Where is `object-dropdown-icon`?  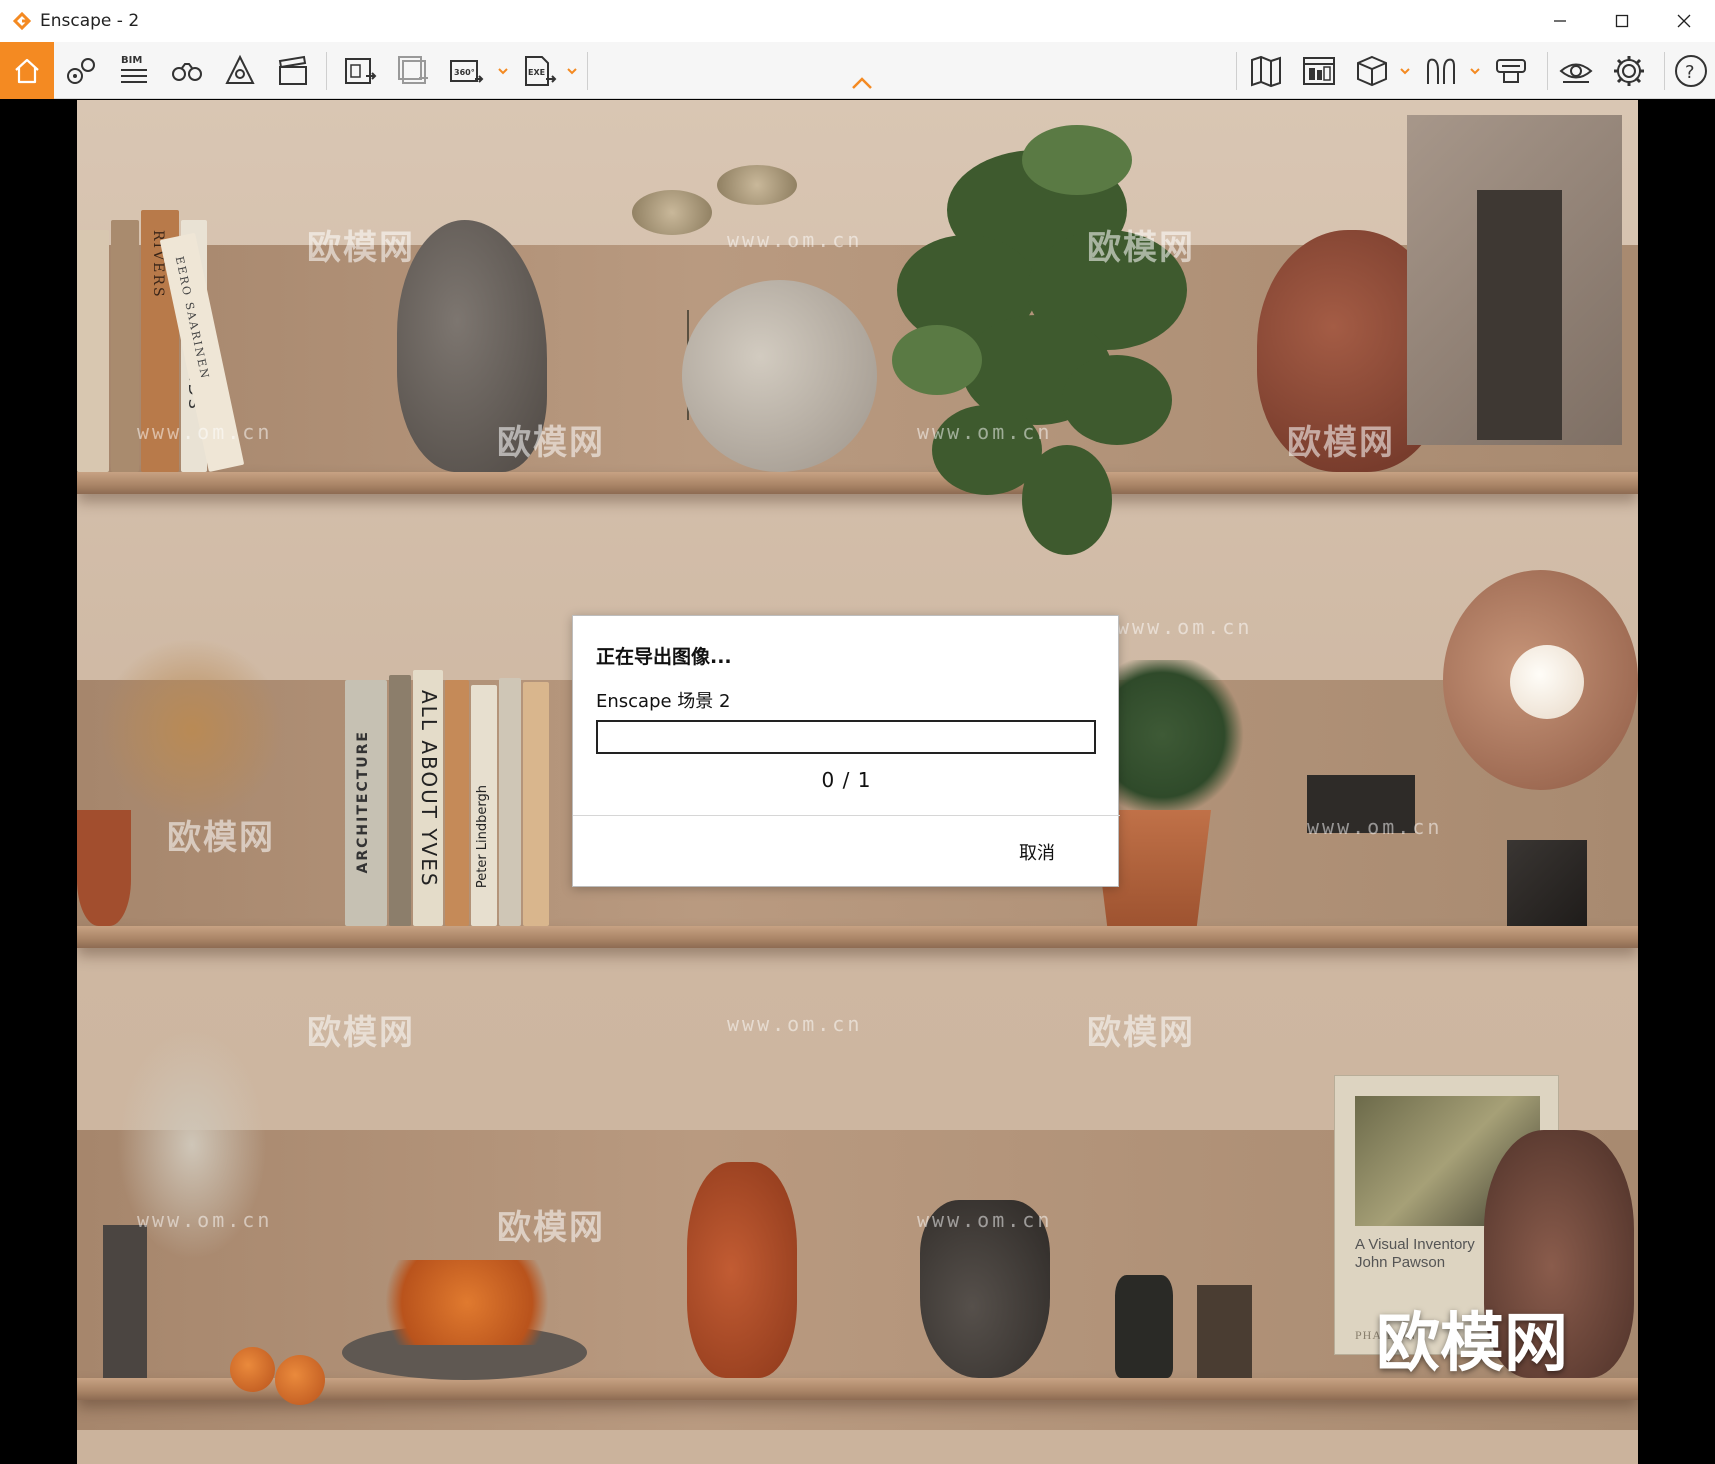
object-dropdown-icon is located at coordinates (1405, 71).